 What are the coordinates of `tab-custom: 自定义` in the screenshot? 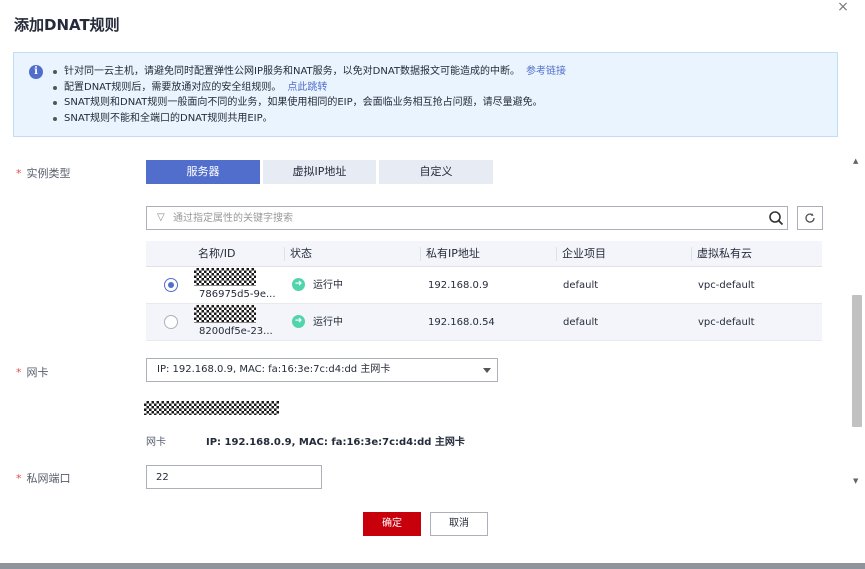 It's located at (436, 172).